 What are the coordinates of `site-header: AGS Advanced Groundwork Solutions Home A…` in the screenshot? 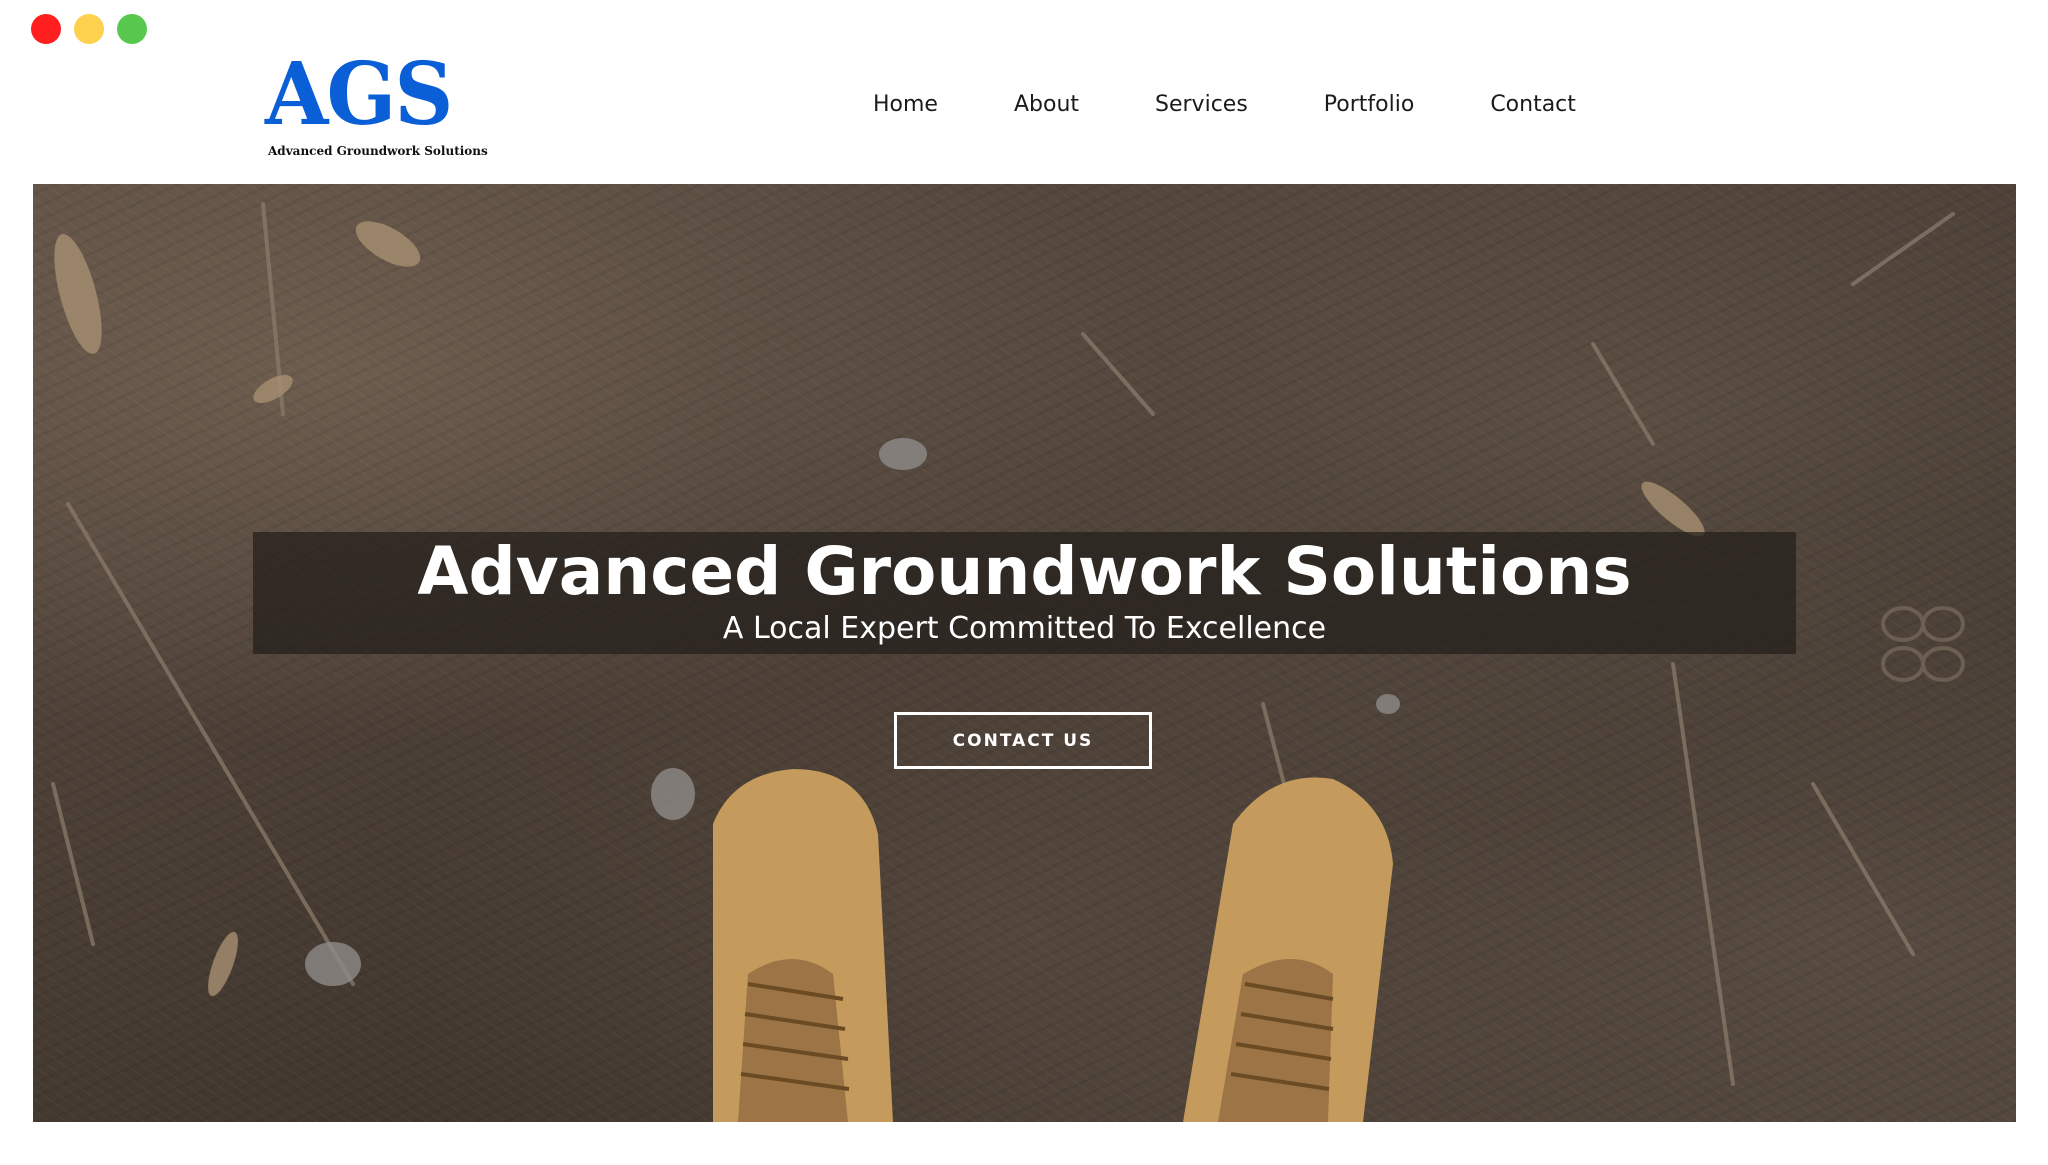 It's located at (1024, 114).